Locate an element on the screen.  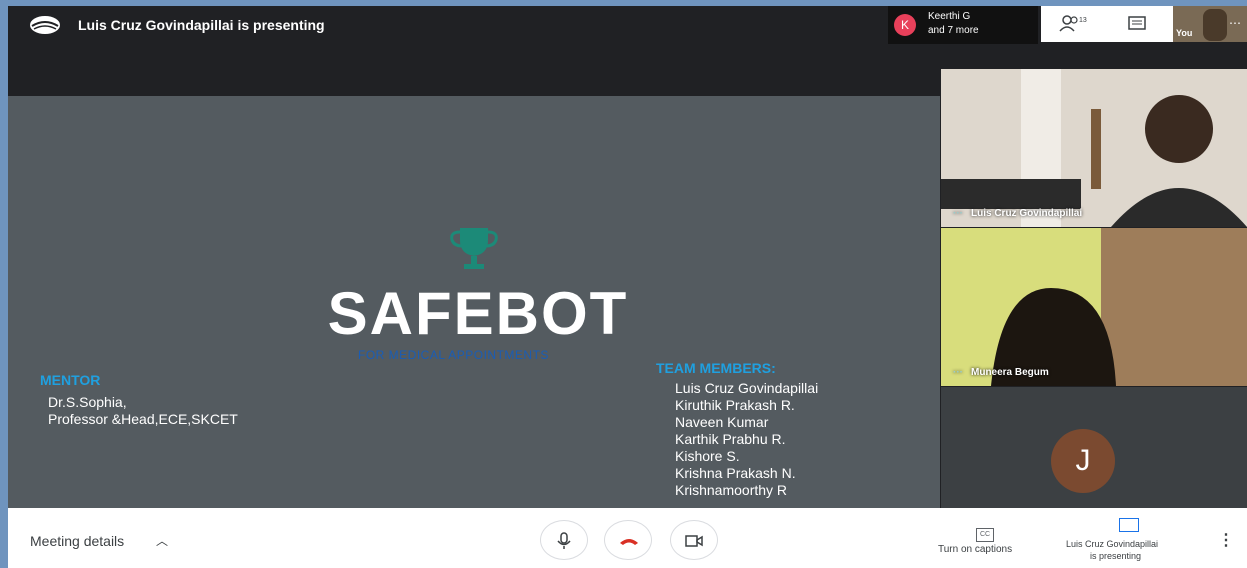
present-icon is located at coordinates (45, 25).